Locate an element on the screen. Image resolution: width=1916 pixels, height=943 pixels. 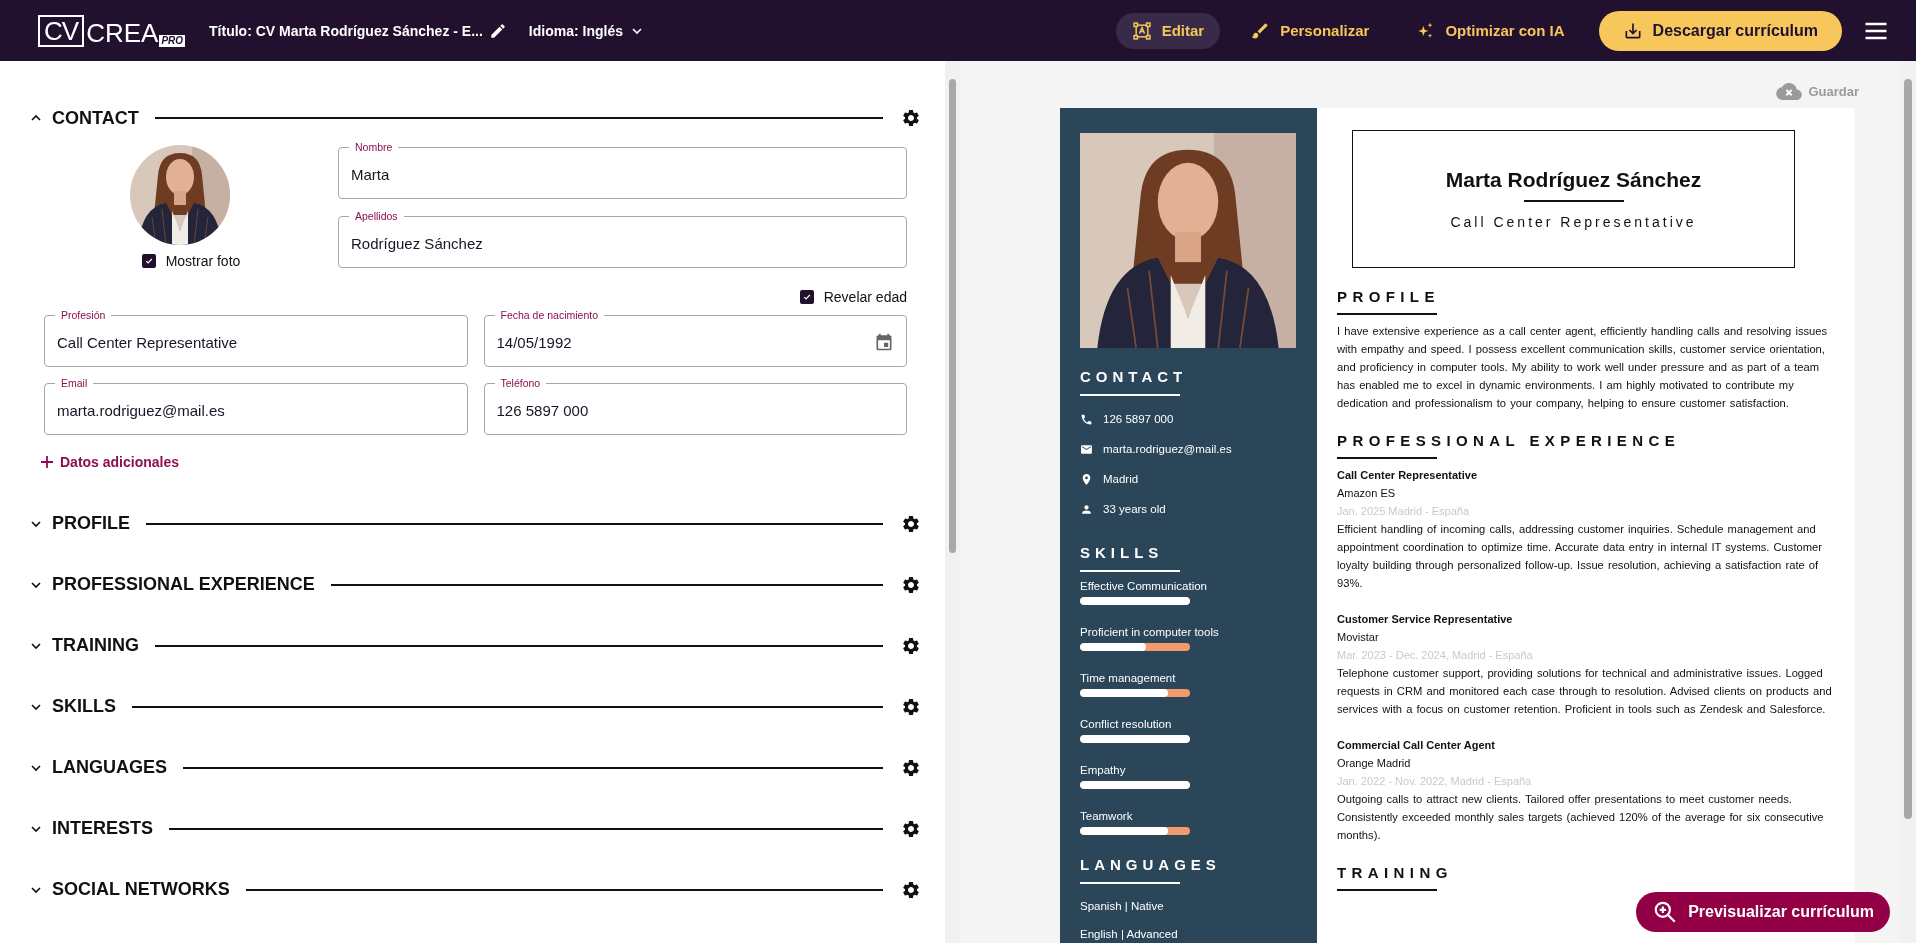
section-title: INTERESTS is located at coordinates (102, 828).